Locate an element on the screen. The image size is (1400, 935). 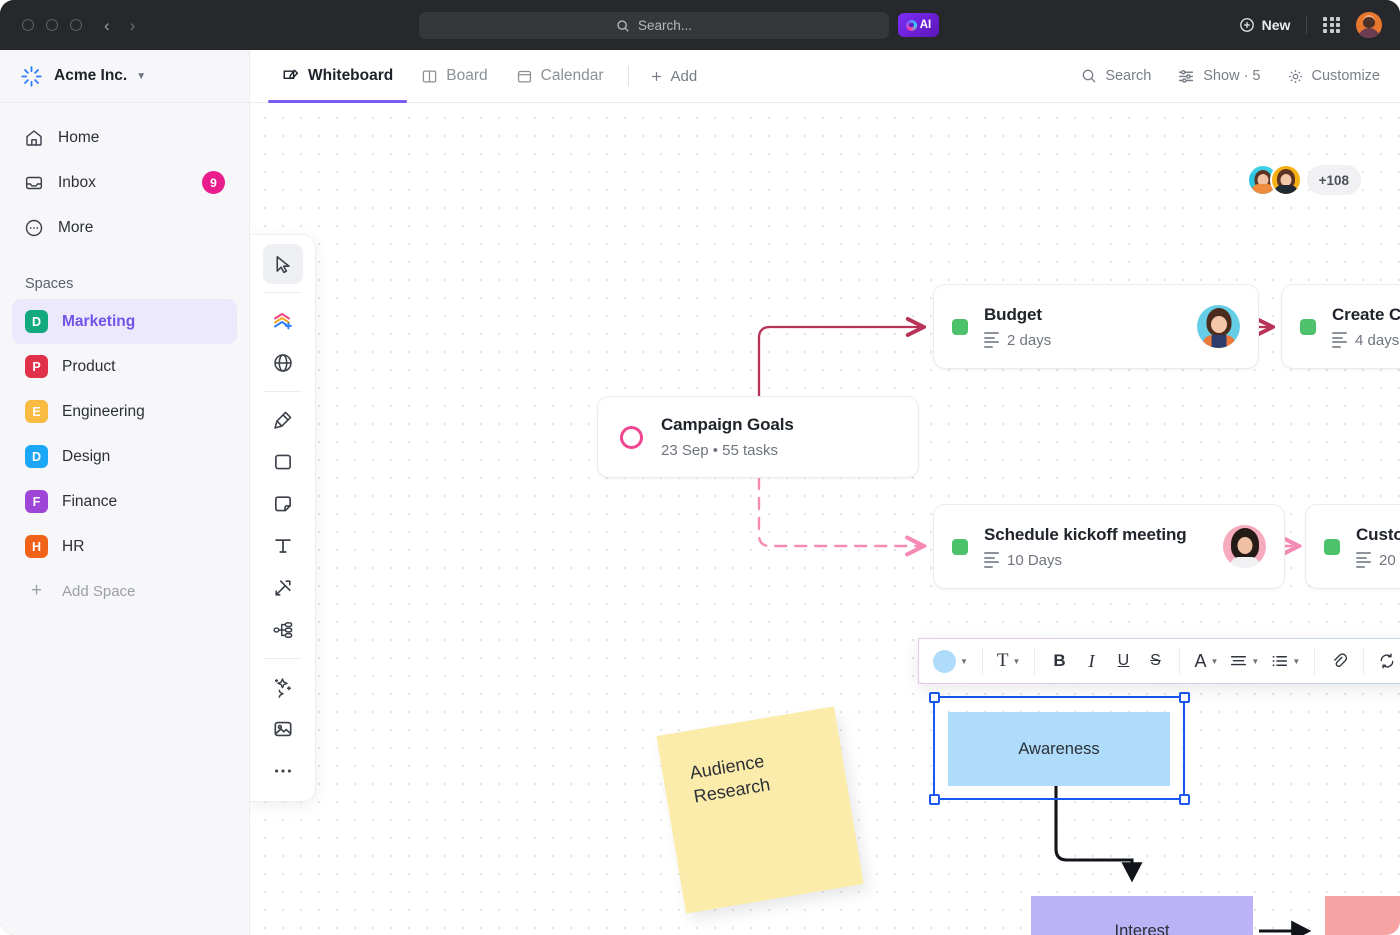
ai-button: AI is located at coordinates (918, 25).